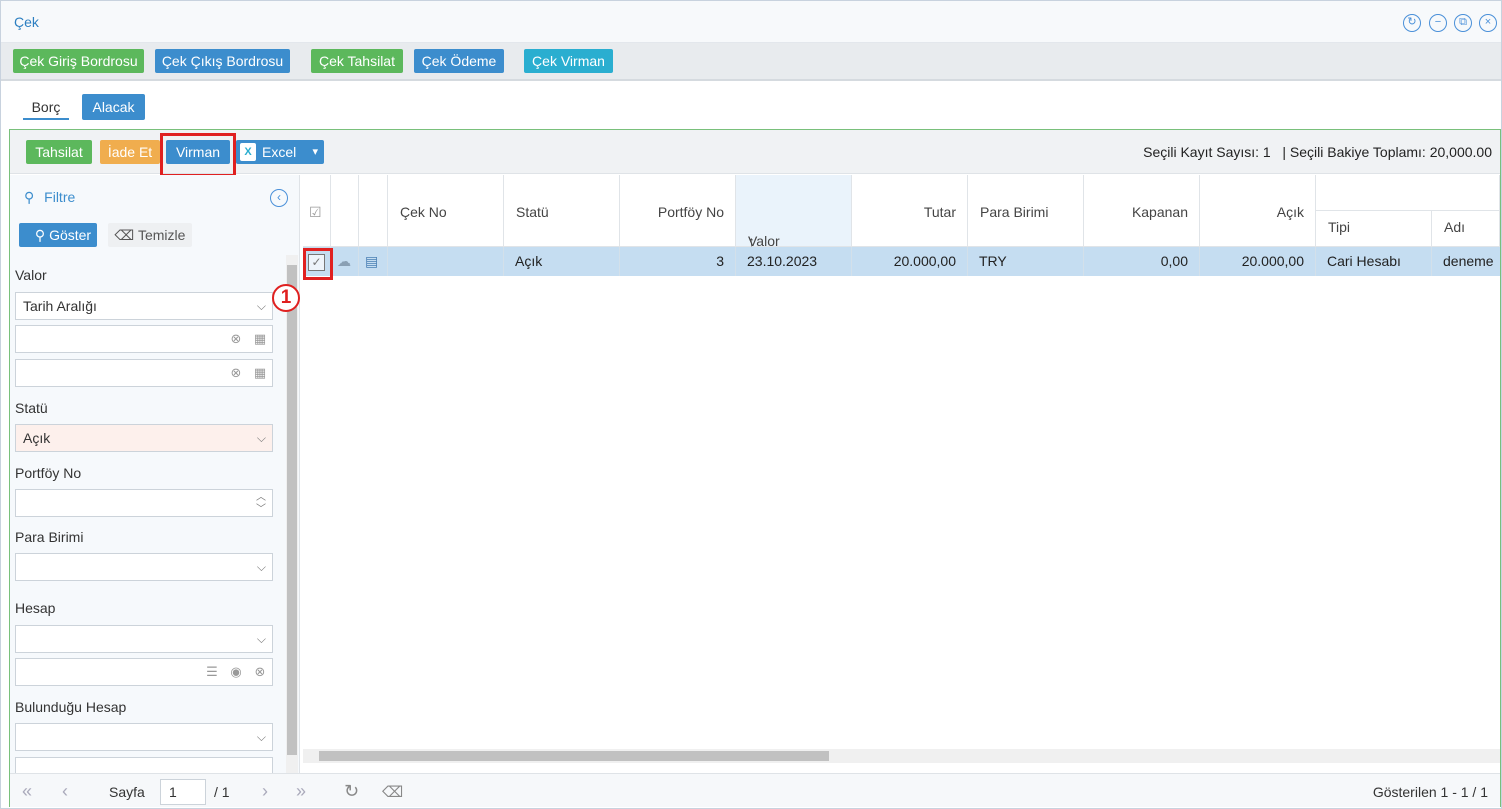 The image size is (1502, 809). Describe the element at coordinates (144, 339) in the screenshot. I see `valor-start-date: ⊗ ▦` at that location.